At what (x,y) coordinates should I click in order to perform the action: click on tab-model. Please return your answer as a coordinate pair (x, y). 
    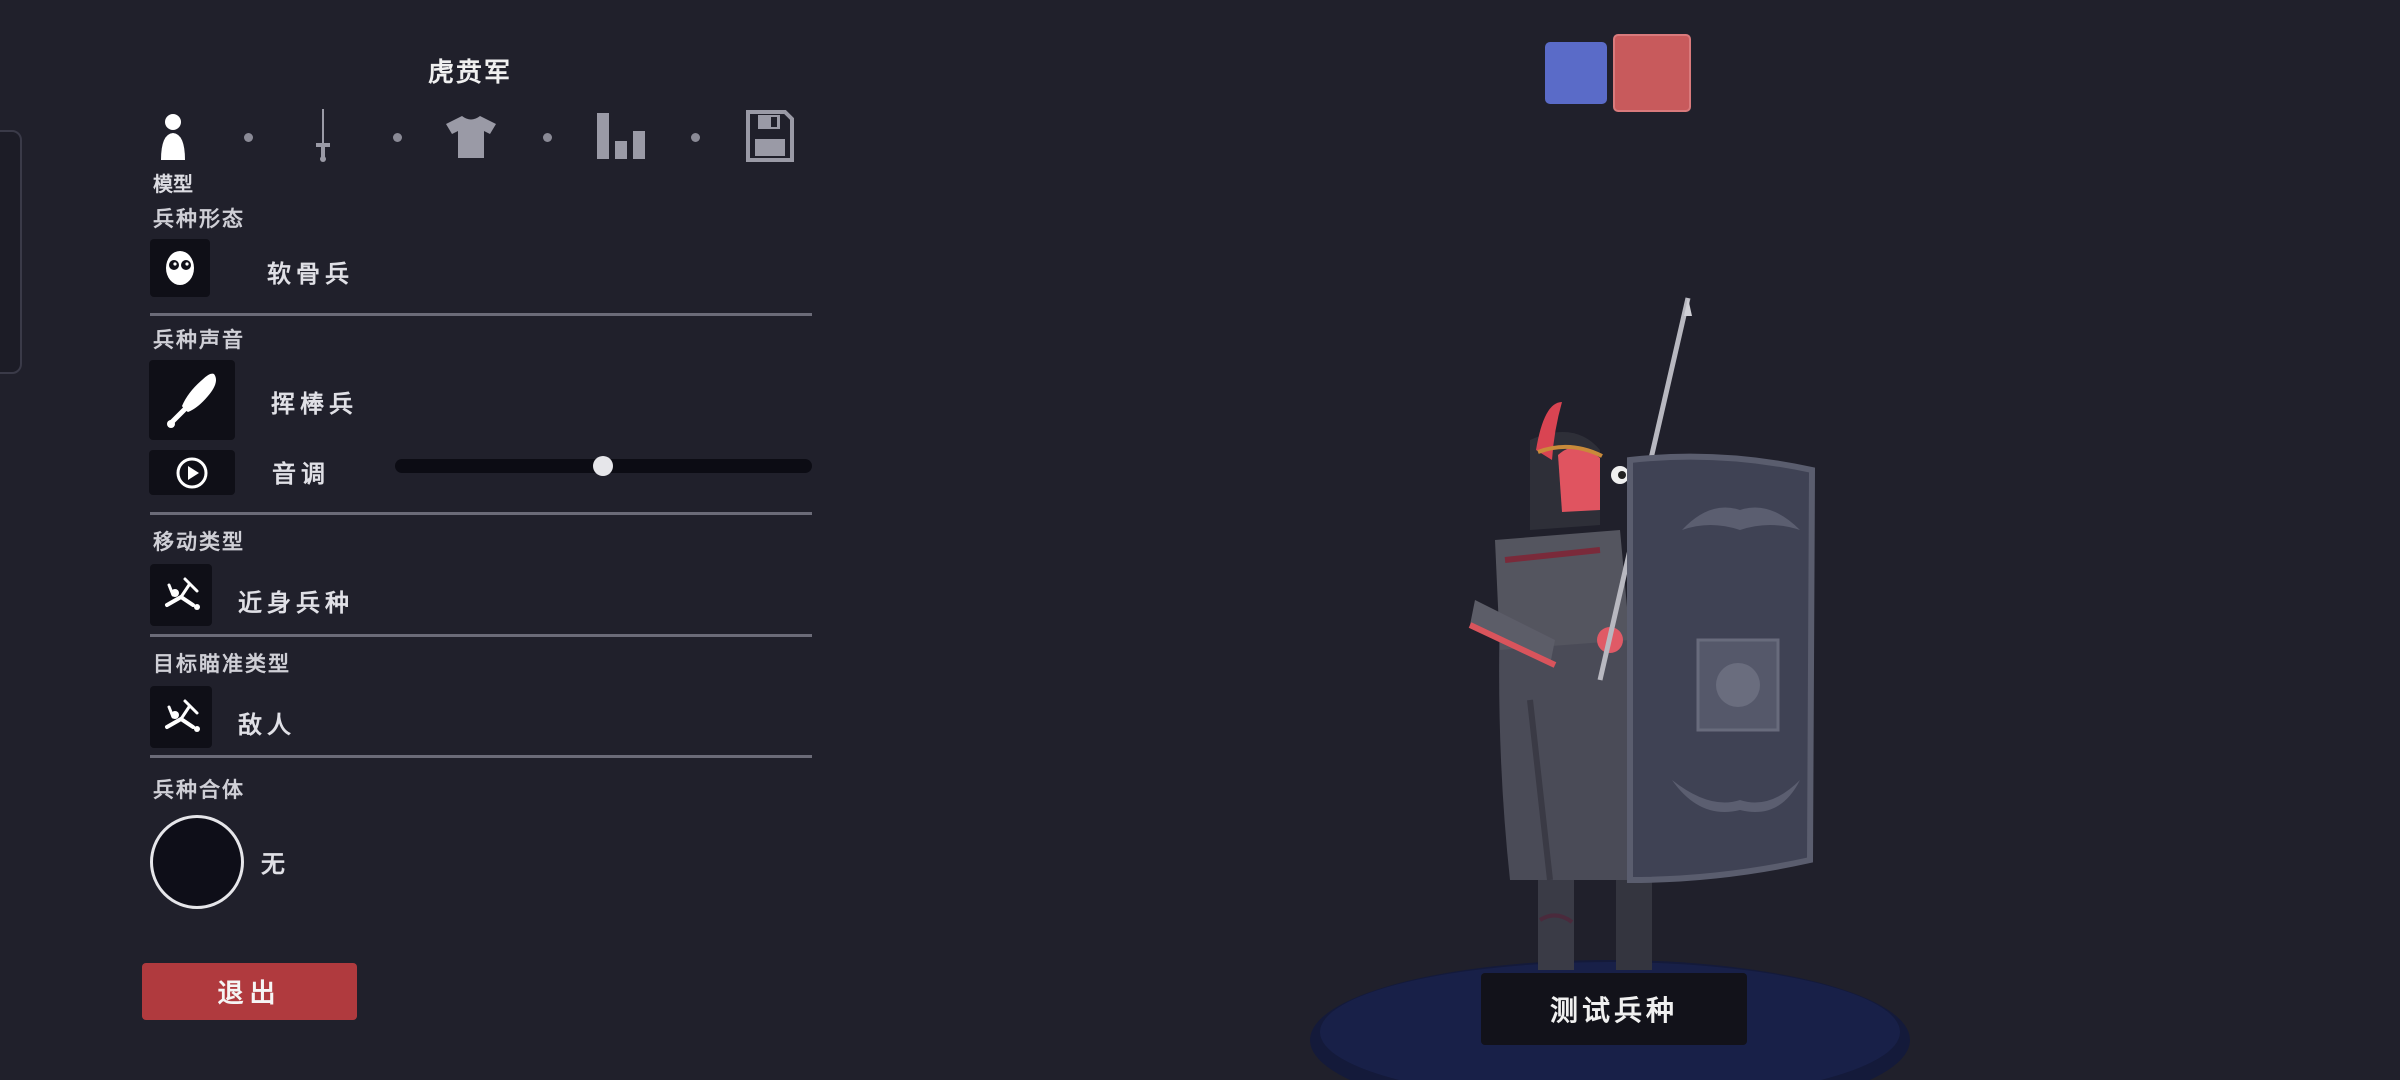
    Looking at the image, I should click on (173, 137).